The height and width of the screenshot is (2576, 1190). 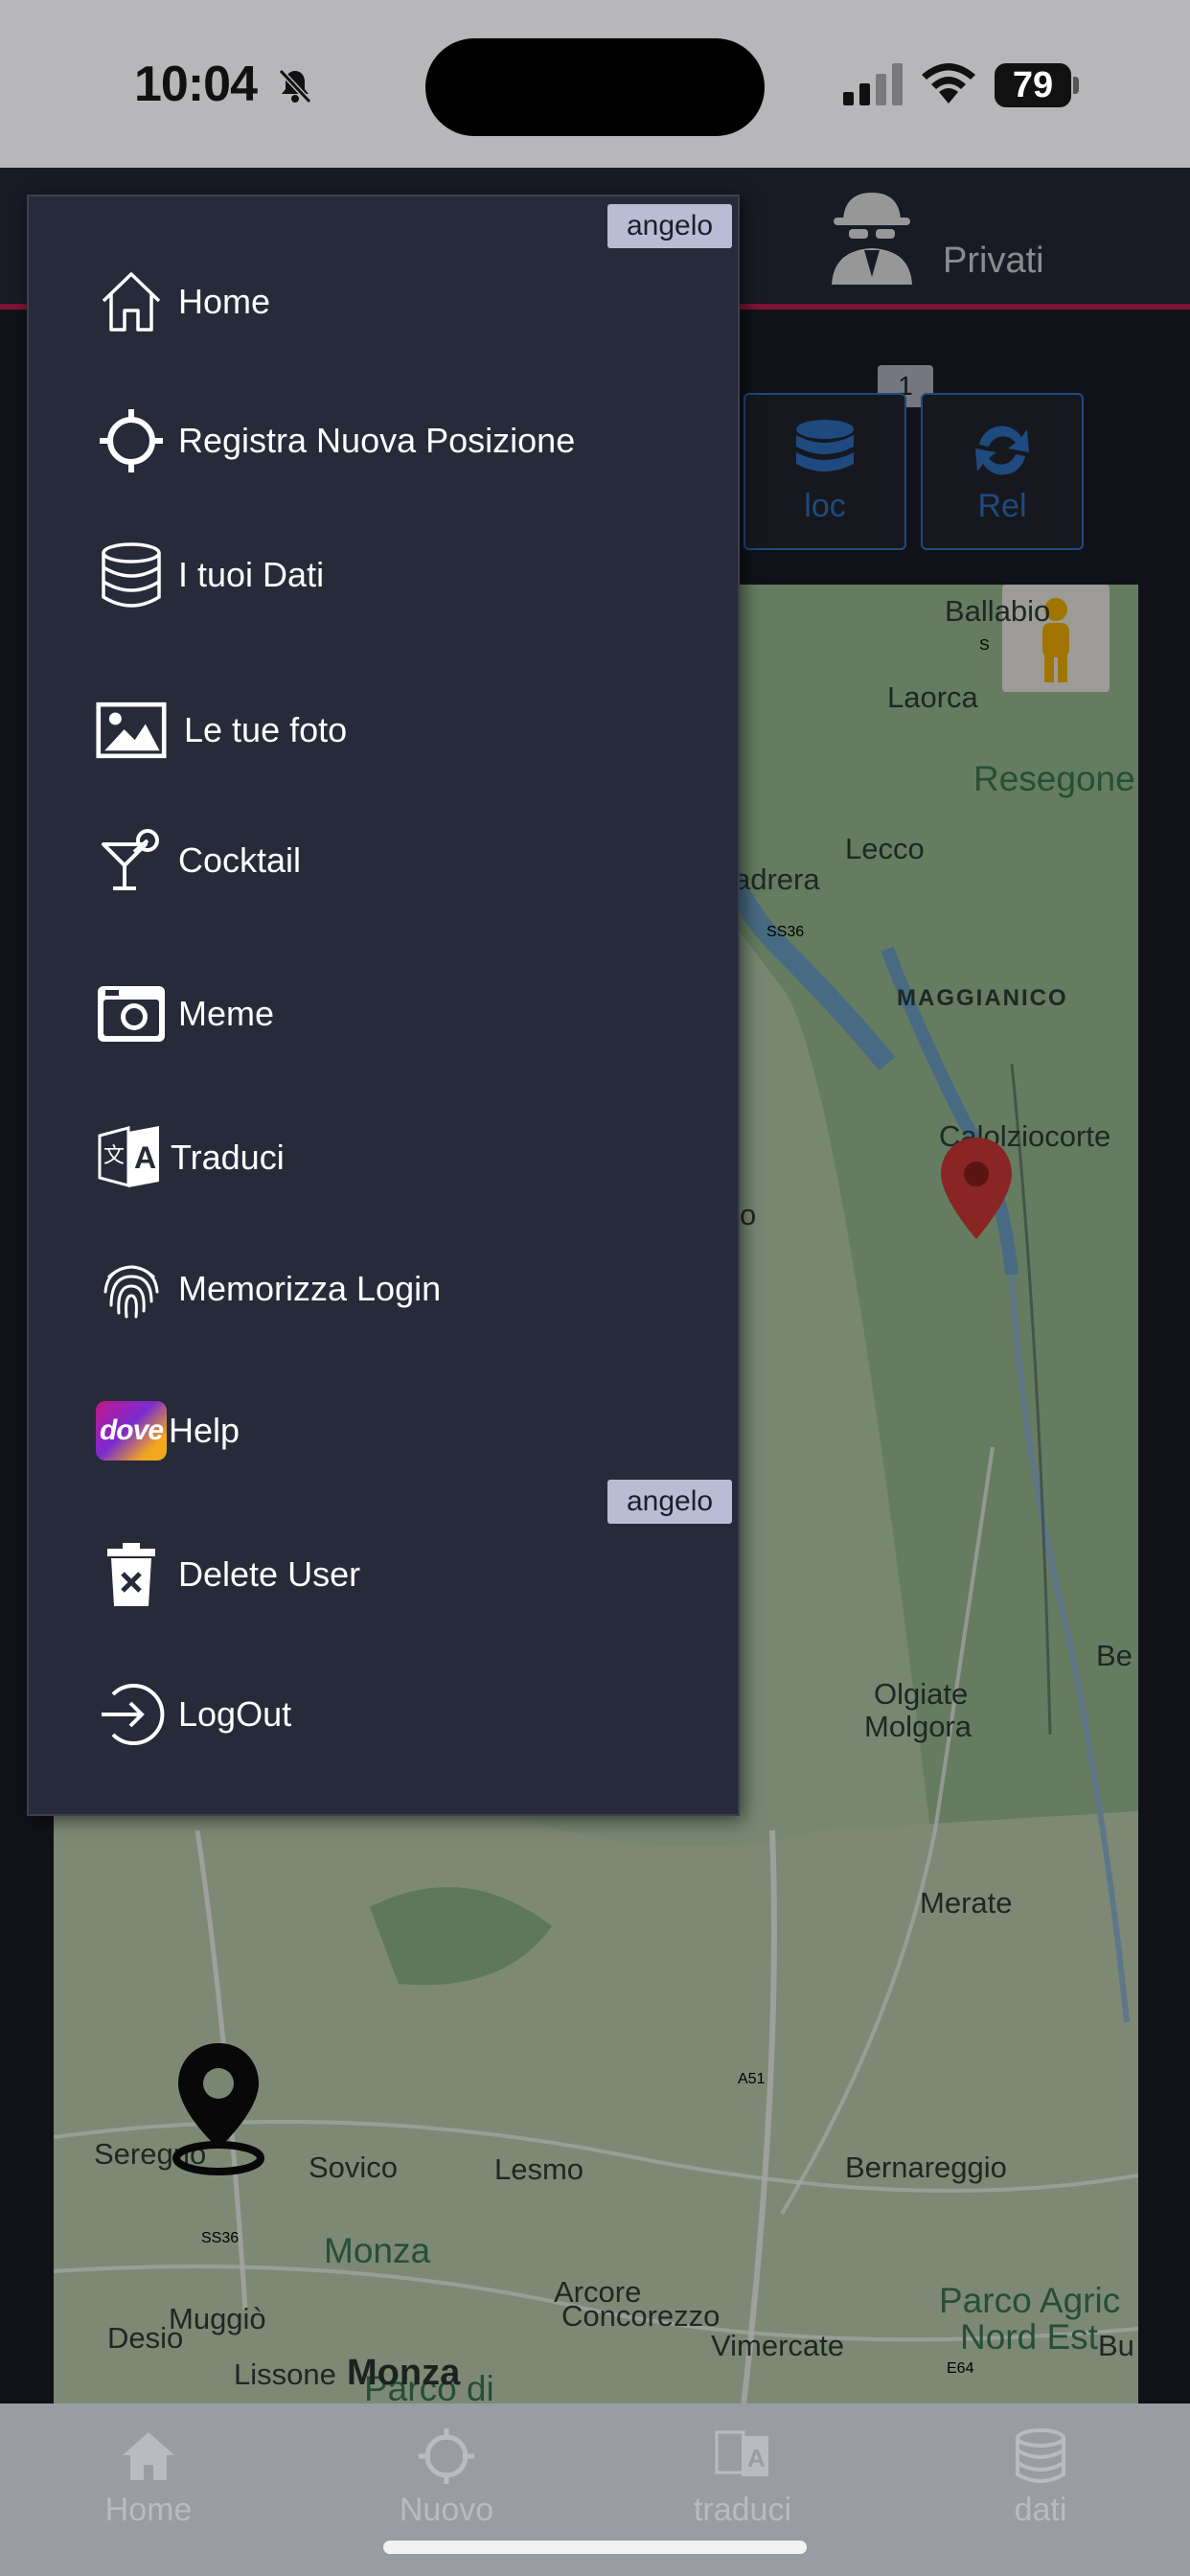 What do you see at coordinates (131, 1575) in the screenshot?
I see `trash-icon` at bounding box center [131, 1575].